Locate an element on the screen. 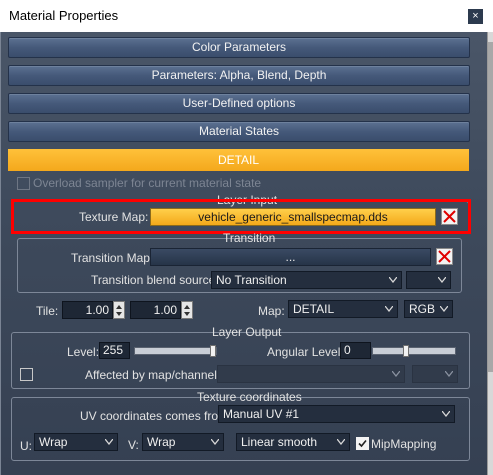  map-label: Map: is located at coordinates (271, 311).